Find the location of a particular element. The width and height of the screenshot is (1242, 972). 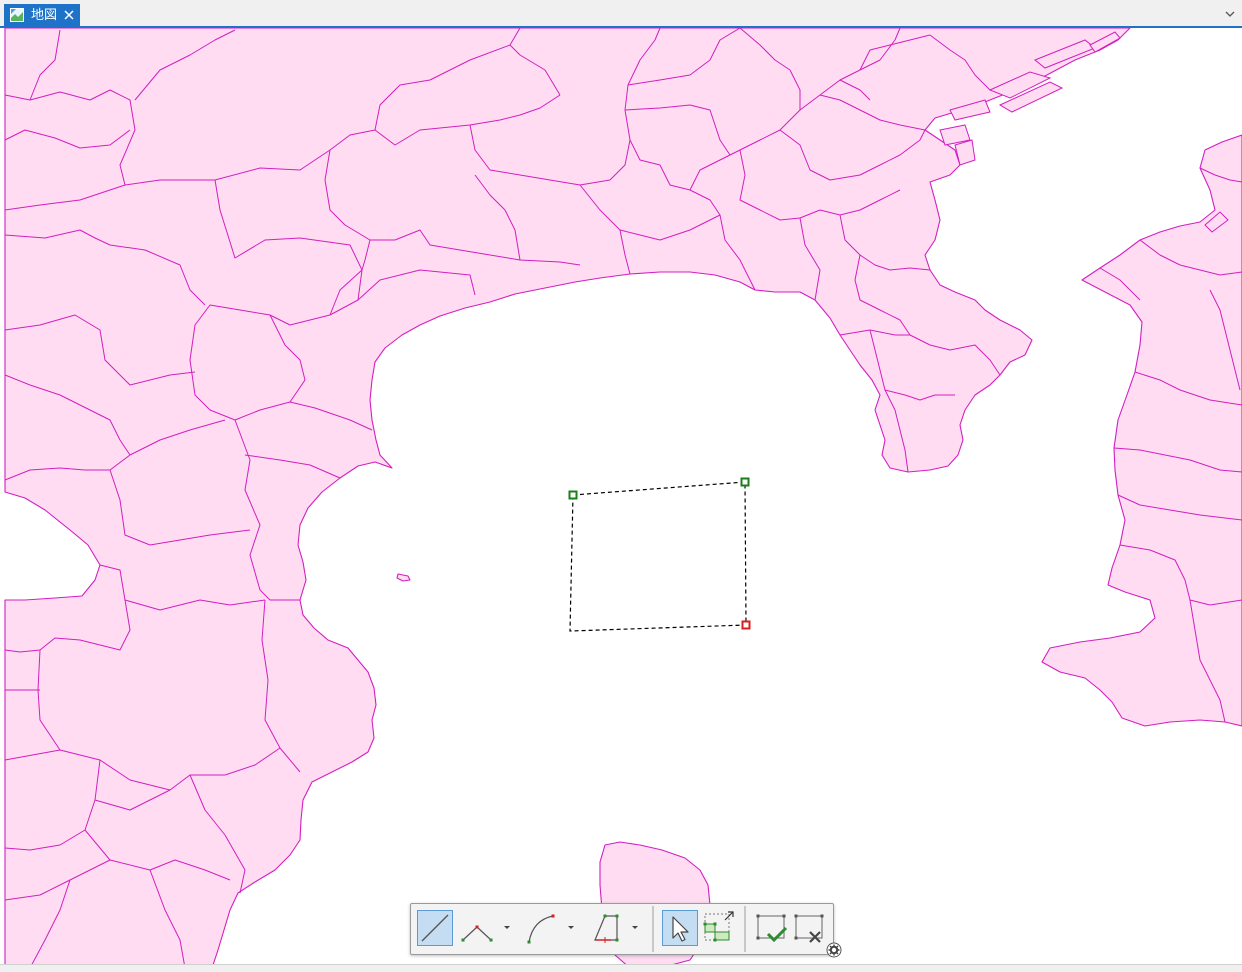

tab-bar: 地図 is located at coordinates (621, 14).